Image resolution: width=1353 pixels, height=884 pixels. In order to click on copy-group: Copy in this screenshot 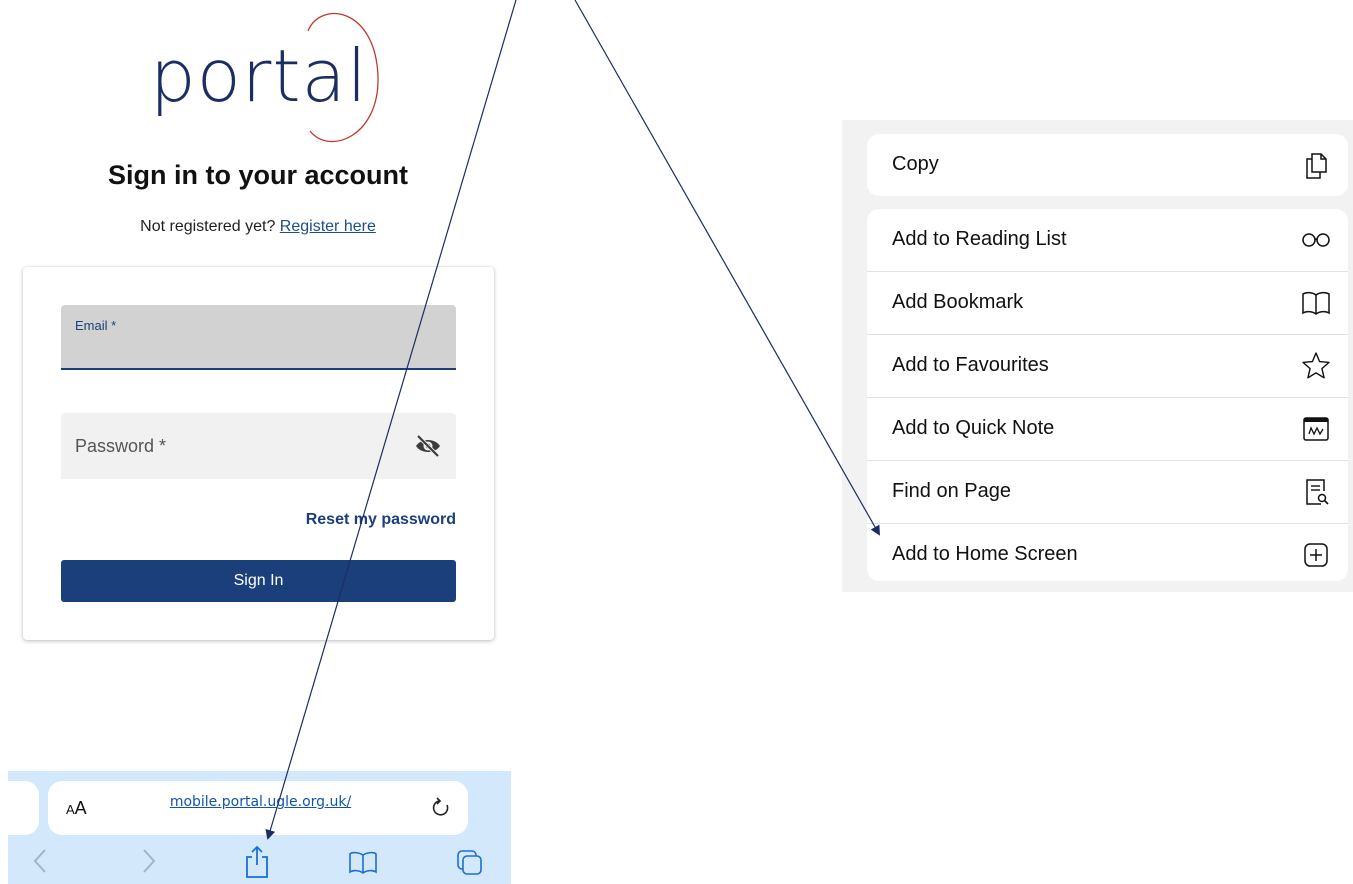, I will do `click(1107, 165)`.